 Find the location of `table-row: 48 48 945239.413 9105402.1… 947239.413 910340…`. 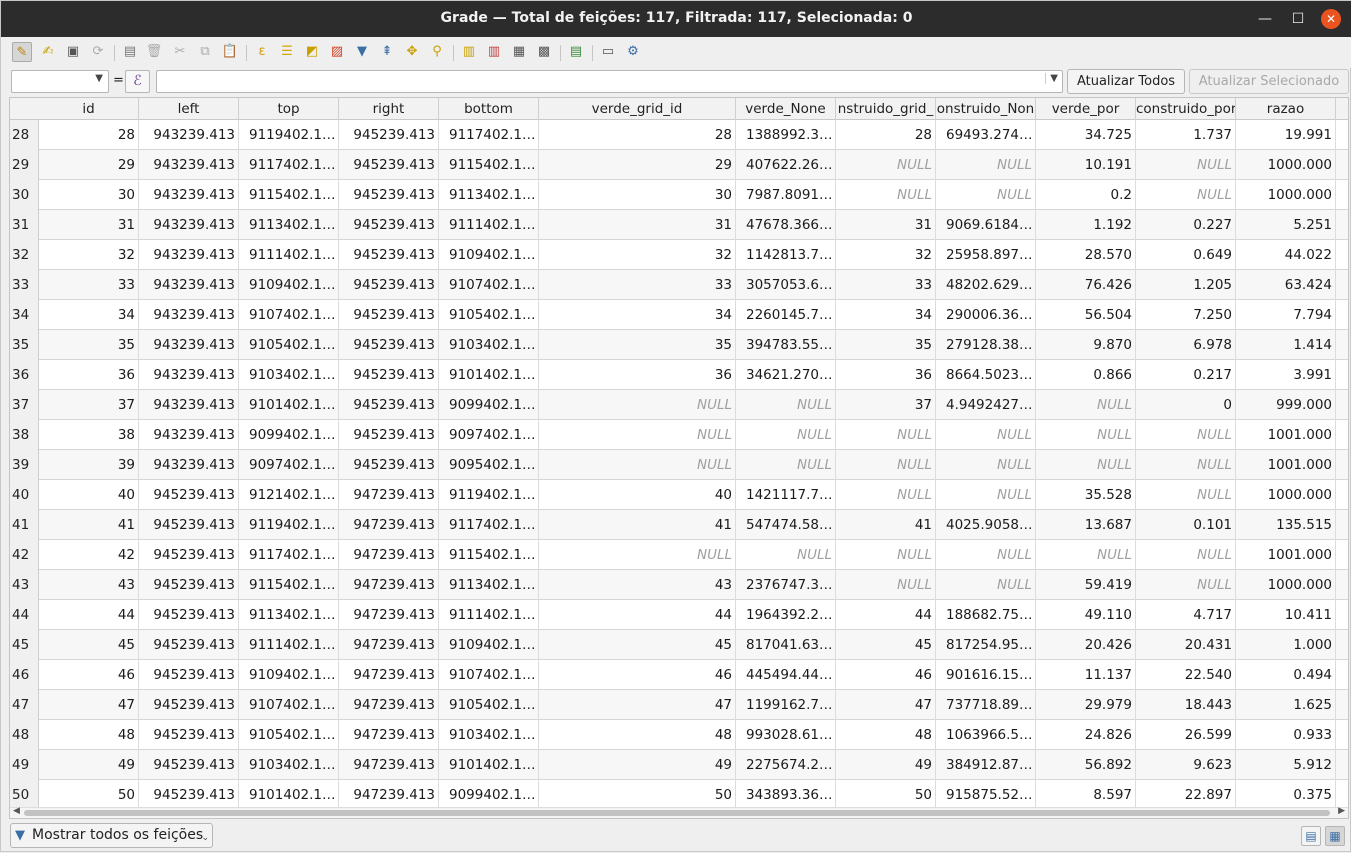

table-row: 48 48 945239.413 9105402.1… 947239.413 910340… is located at coordinates (679, 735).